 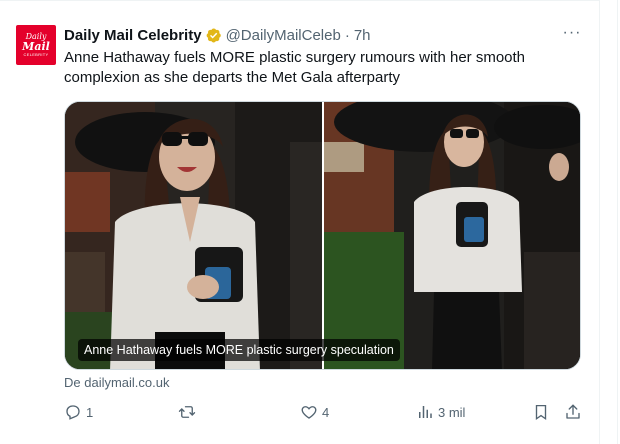 I want to click on share-icon, so click(x=573, y=411).